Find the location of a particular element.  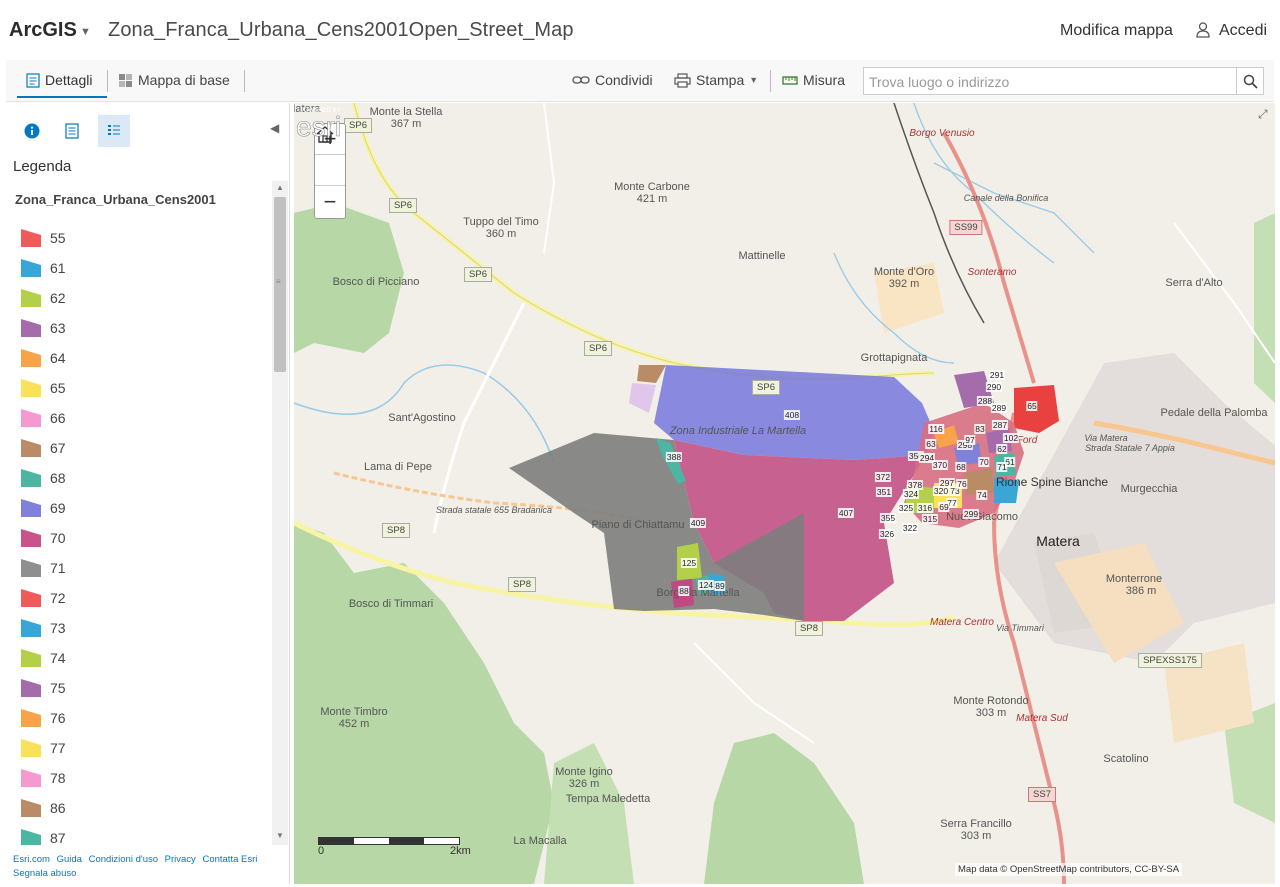

zoom-out-button: − is located at coordinates (330, 201).